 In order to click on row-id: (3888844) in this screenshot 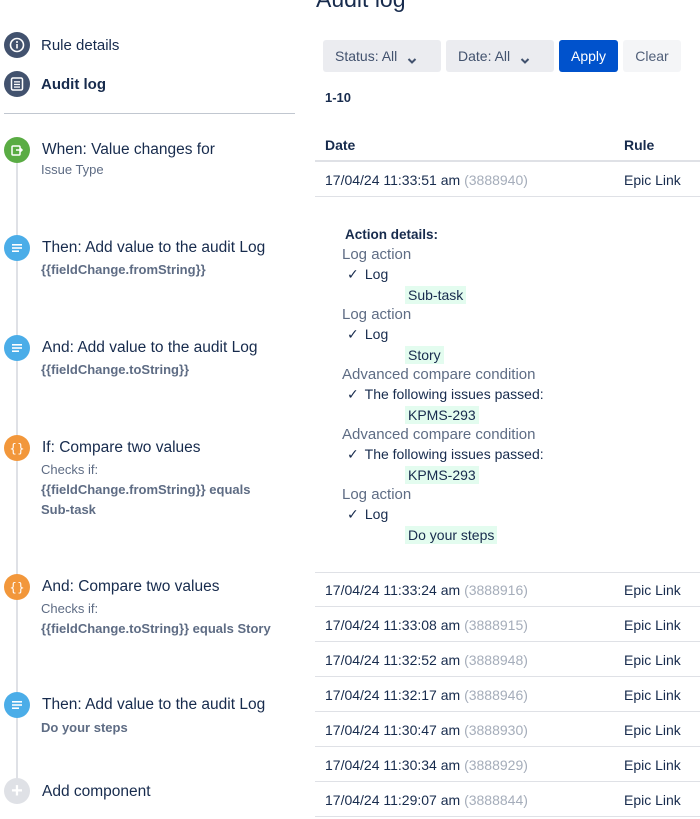, I will do `click(494, 800)`.